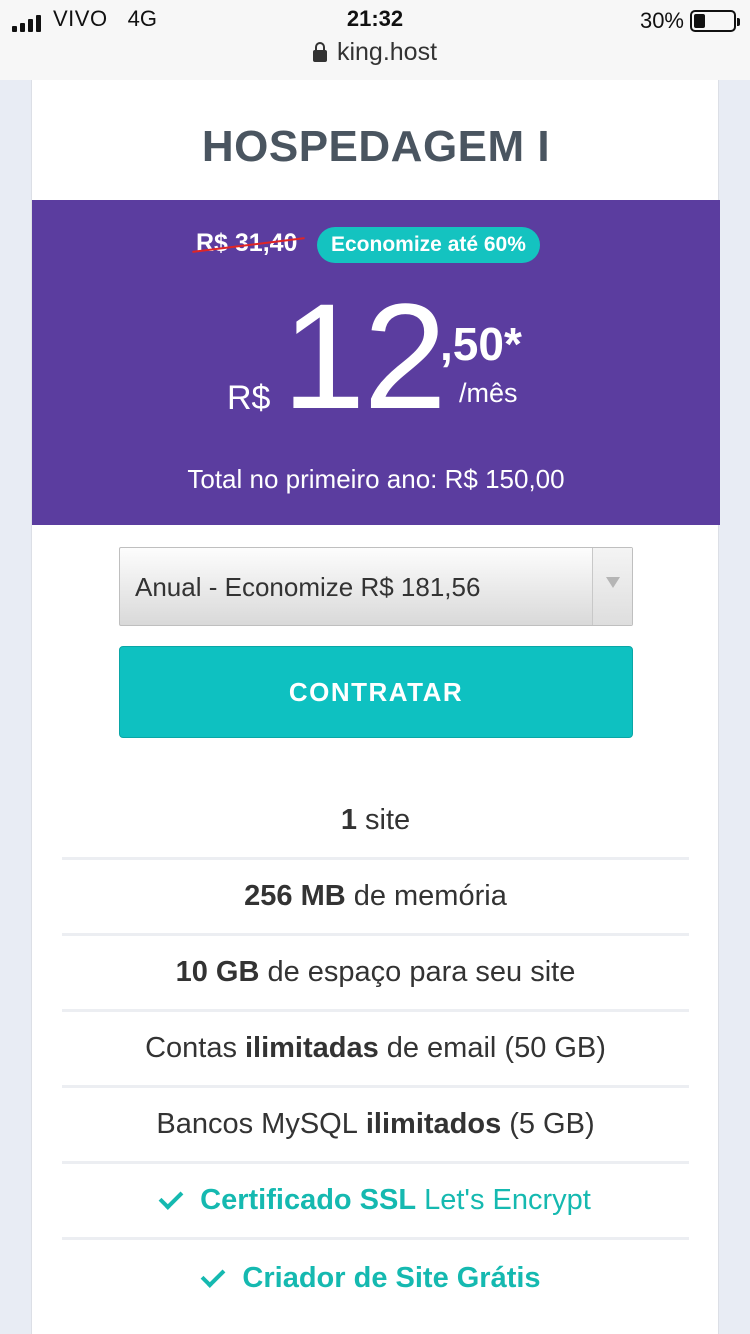 This screenshot has height=1334, width=750. I want to click on per-month-label: /mês, so click(488, 393).